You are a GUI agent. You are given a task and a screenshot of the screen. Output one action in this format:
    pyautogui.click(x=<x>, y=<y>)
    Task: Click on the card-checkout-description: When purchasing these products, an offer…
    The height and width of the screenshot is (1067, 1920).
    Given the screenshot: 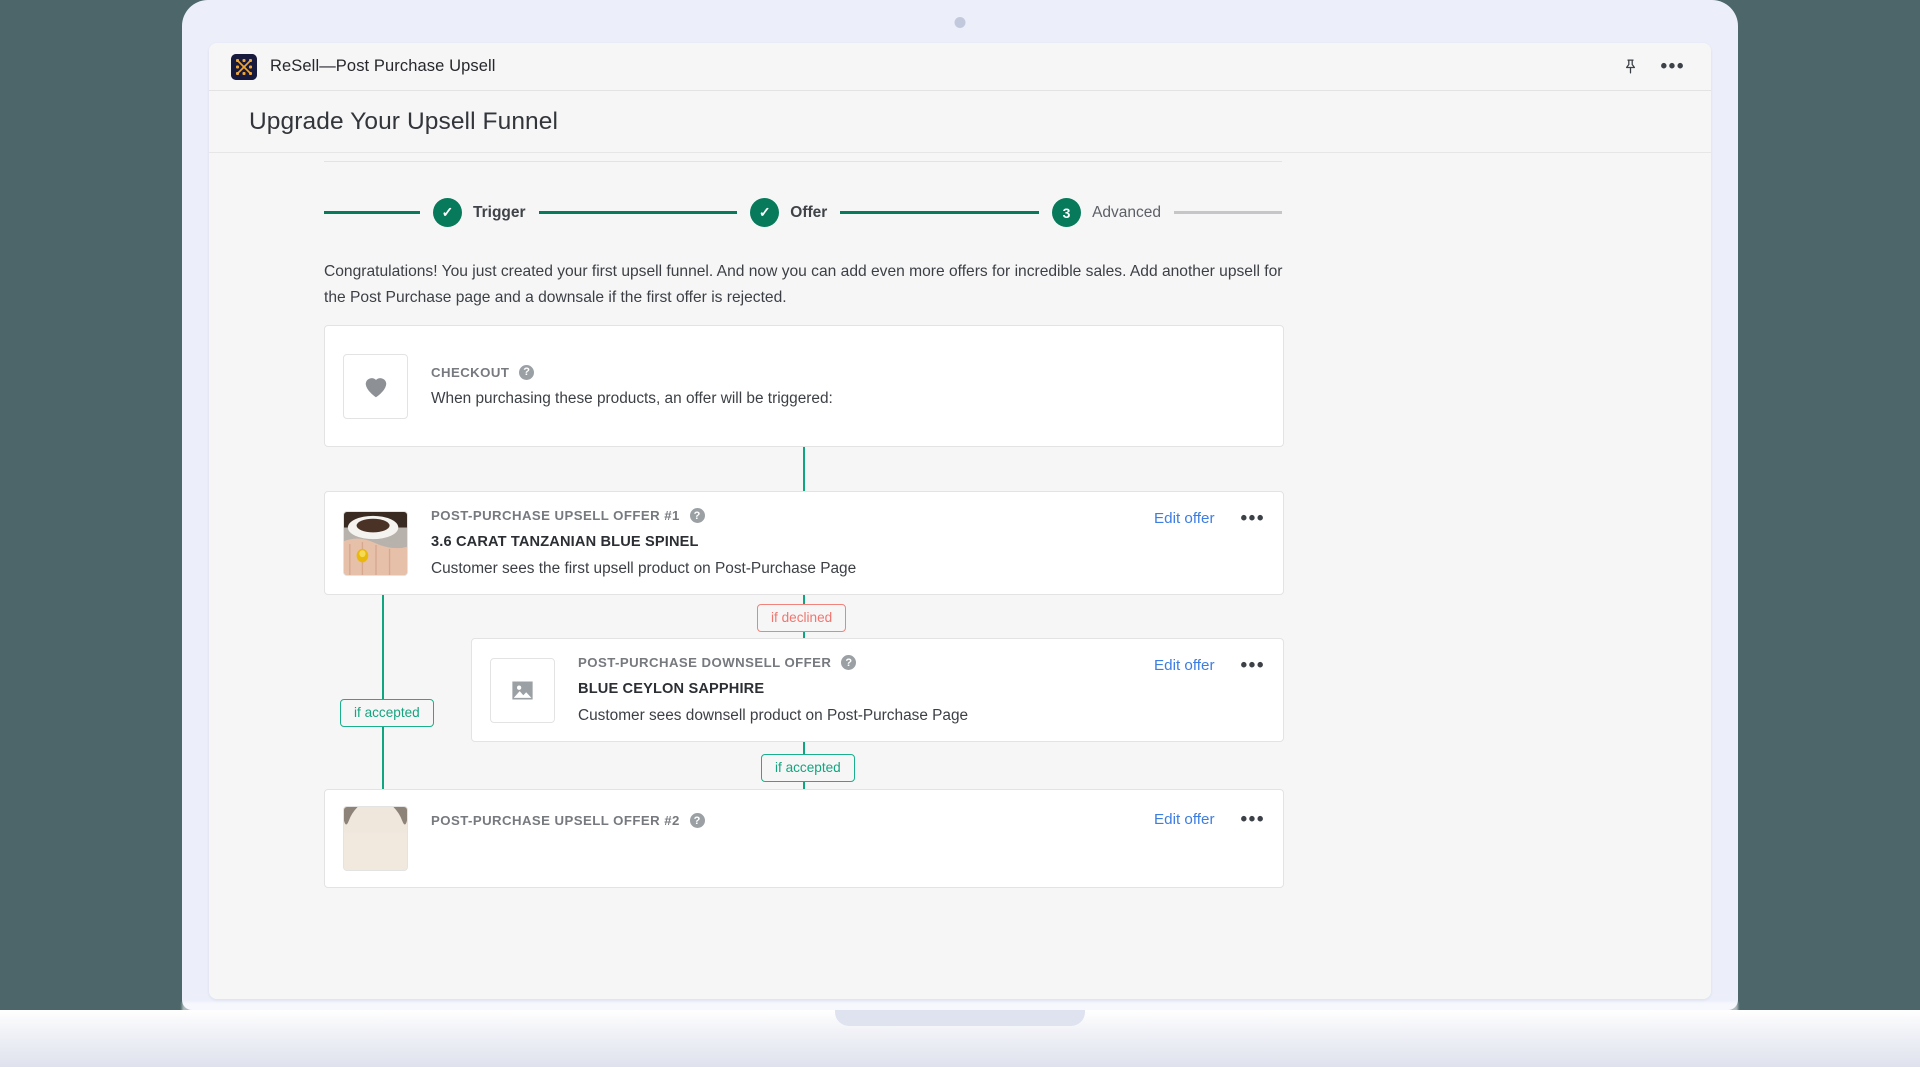 What is the action you would take?
    pyautogui.click(x=632, y=398)
    